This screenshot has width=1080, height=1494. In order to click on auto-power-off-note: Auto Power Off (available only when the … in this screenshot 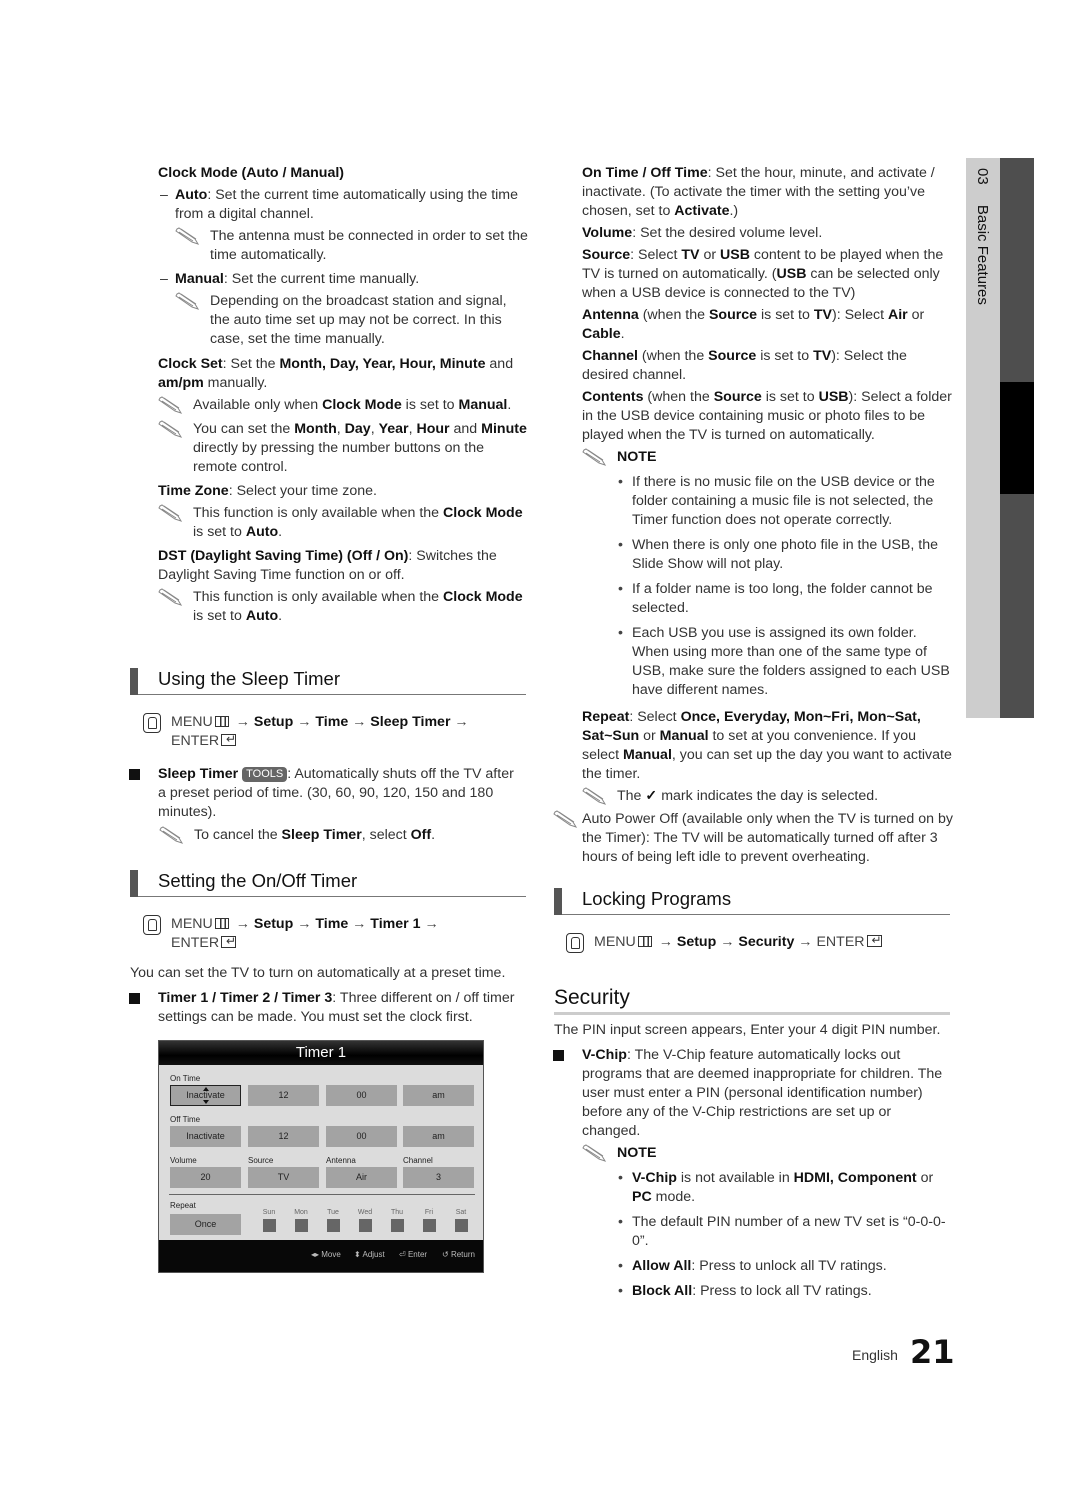, I will do `click(753, 838)`.